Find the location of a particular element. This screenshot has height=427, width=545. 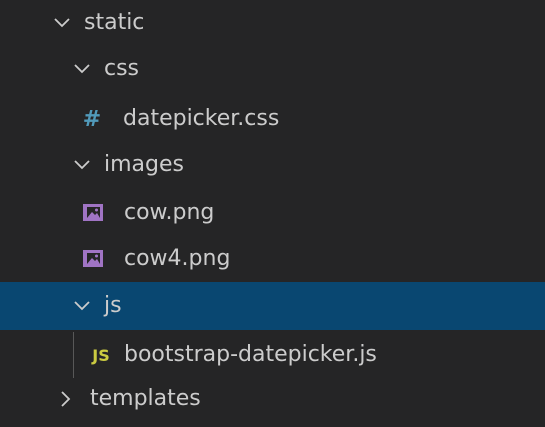

js-file-icon: JS is located at coordinates (101, 355).